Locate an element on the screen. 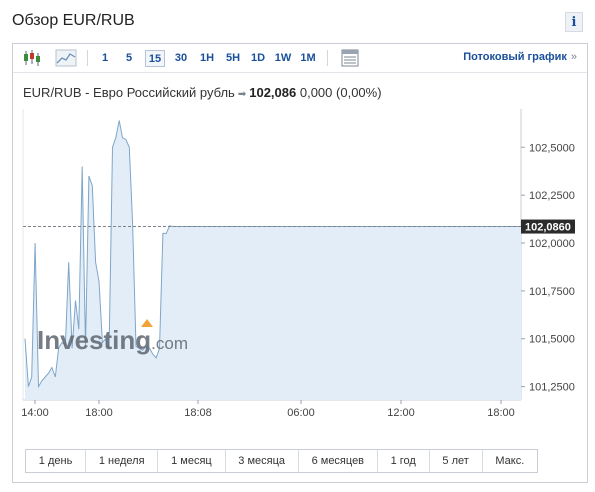  x-tick-label: 06:00 is located at coordinates (301, 413).